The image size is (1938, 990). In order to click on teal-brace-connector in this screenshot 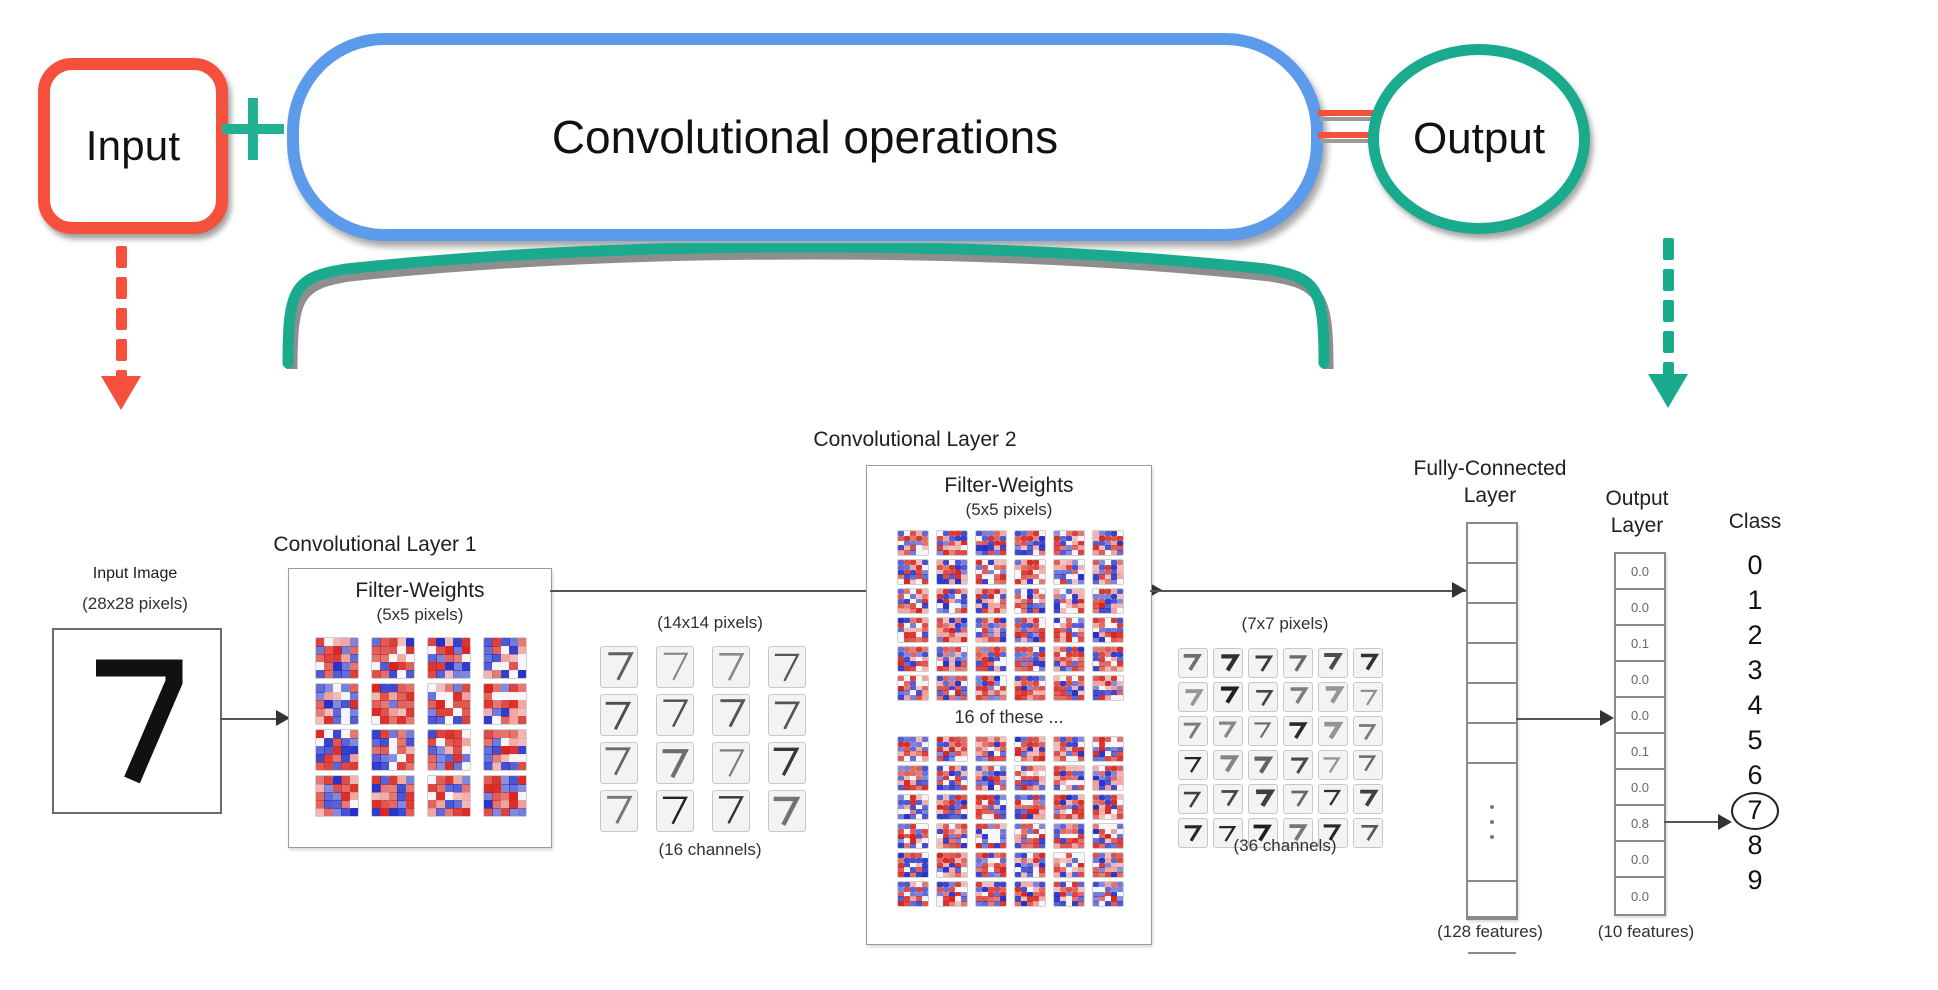, I will do `click(808, 306)`.